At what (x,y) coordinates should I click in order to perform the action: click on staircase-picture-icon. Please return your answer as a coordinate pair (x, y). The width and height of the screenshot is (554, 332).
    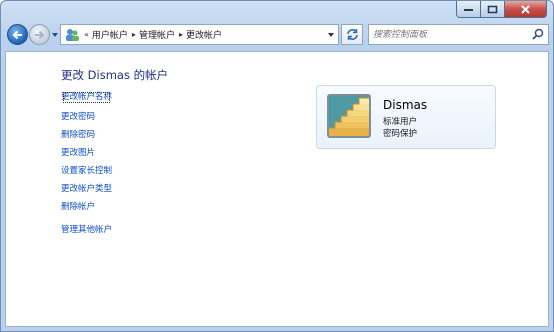
    Looking at the image, I should click on (349, 116).